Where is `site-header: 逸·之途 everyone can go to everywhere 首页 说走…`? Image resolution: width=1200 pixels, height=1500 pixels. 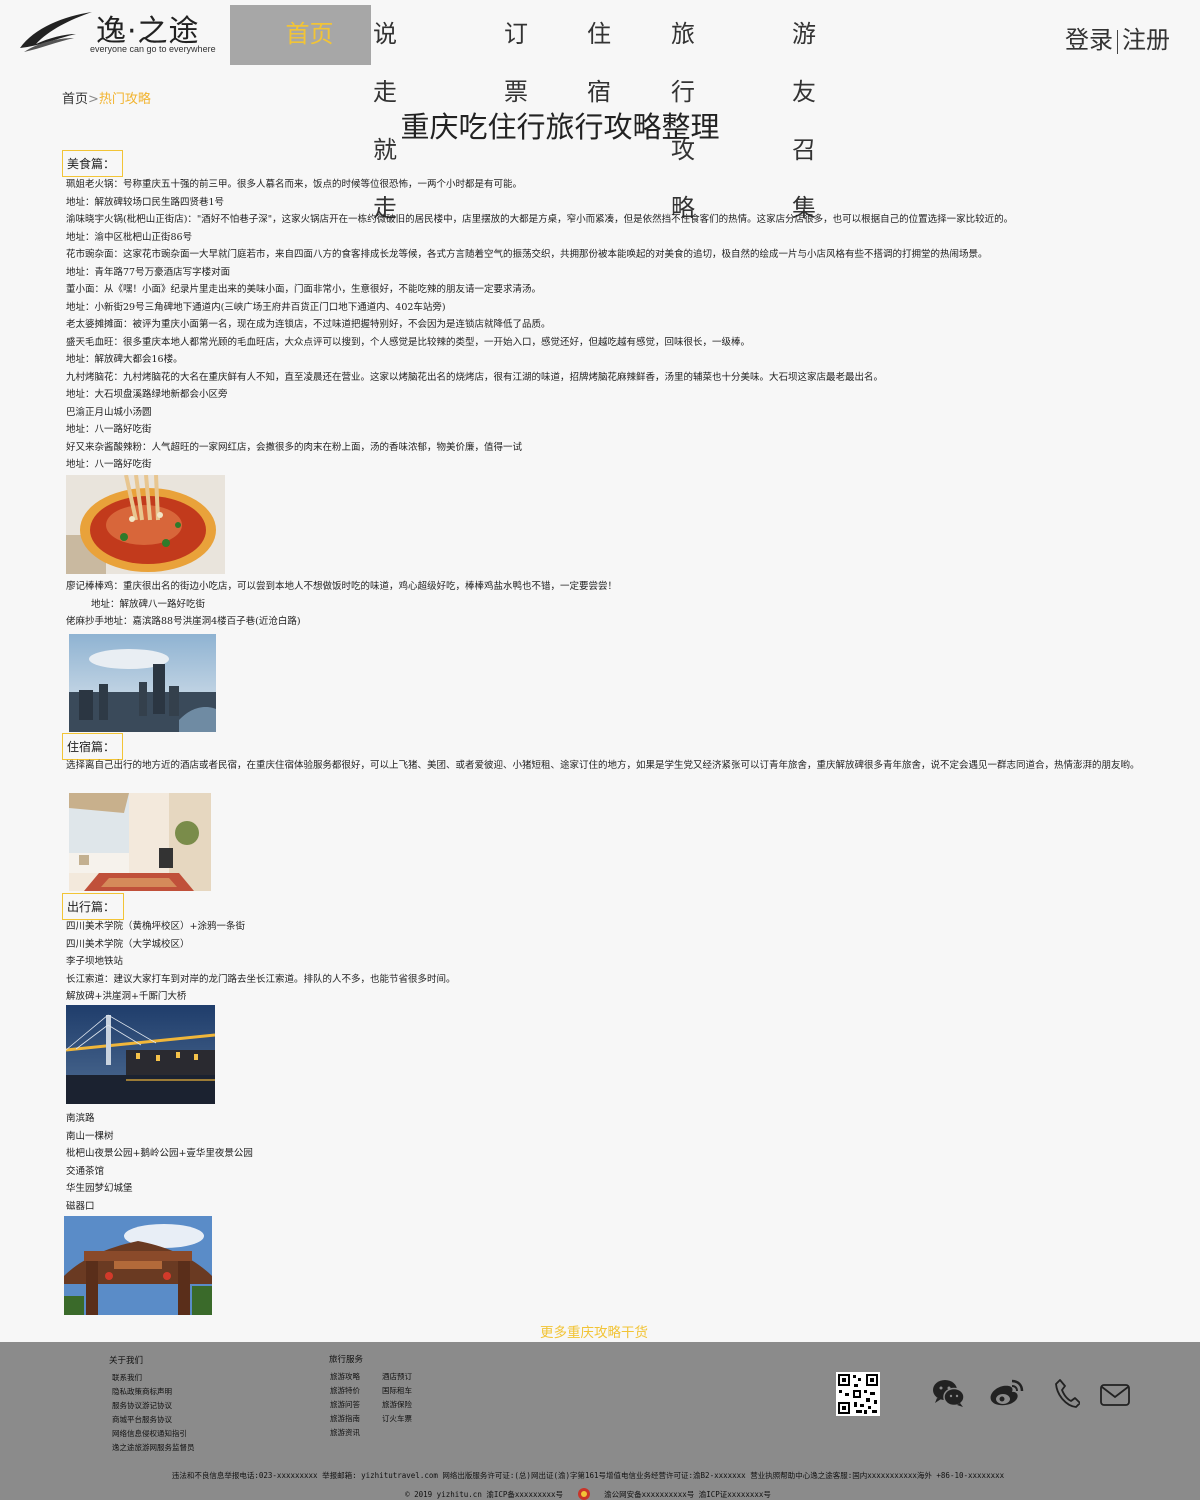
site-header: 逸·之途 everyone can go to everywhere 首页 说走… is located at coordinates (600, 111).